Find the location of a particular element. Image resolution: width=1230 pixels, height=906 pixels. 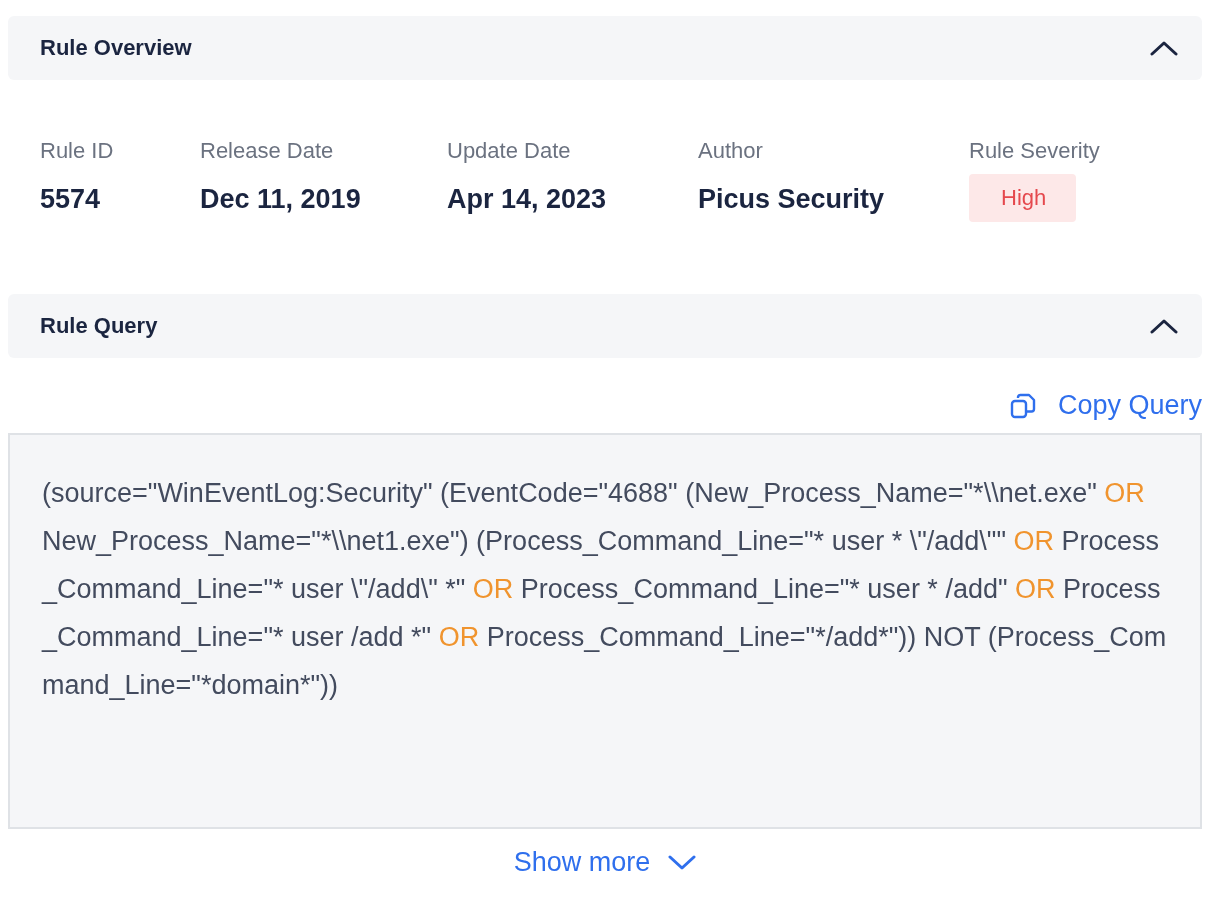

chevron-down-icon is located at coordinates (682, 862).